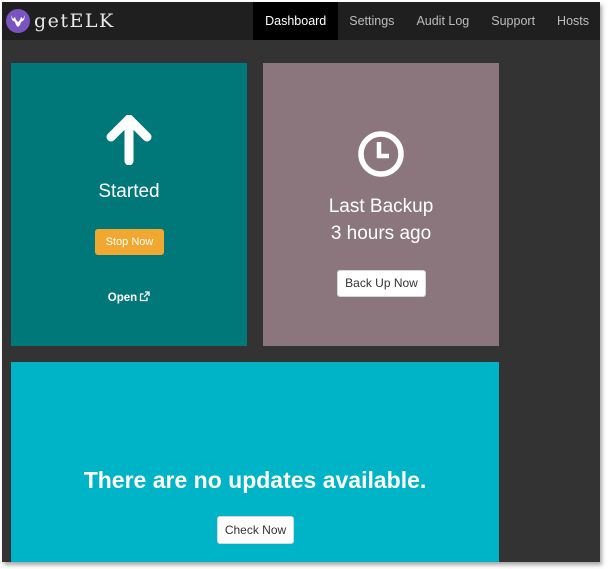 The image size is (608, 569). Describe the element at coordinates (442, 21) in the screenshot. I see `nav-item-audit-log: Audit Log` at that location.